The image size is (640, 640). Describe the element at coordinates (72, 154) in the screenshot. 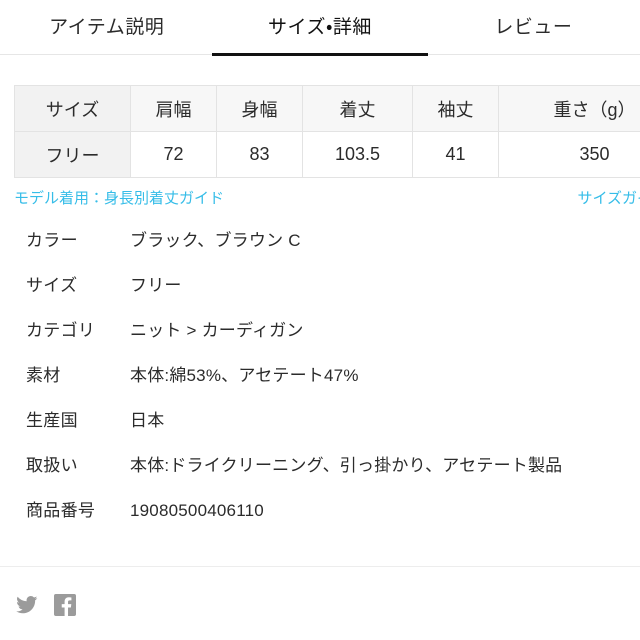

I see `table-cell: フリー` at that location.